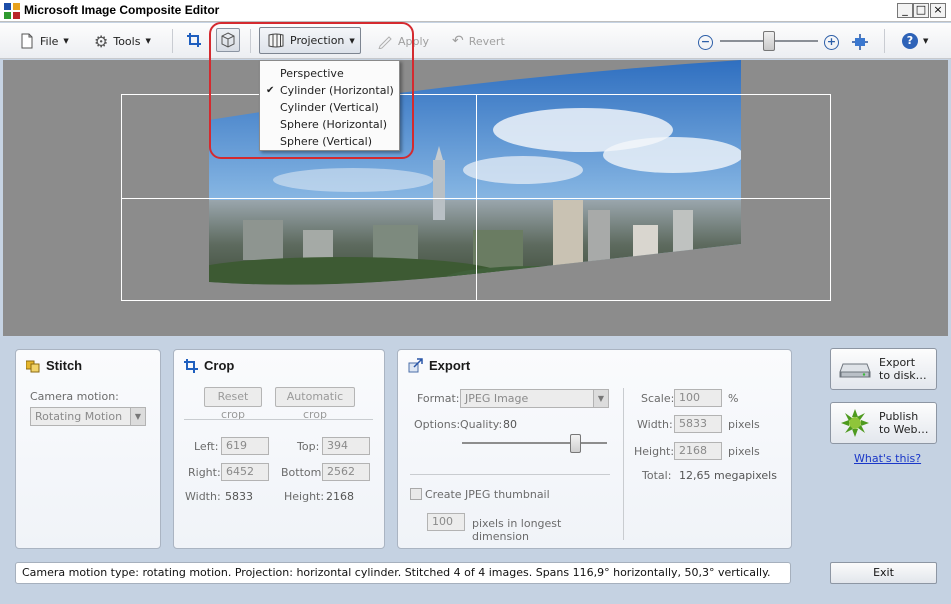 This screenshot has width=951, height=604. I want to click on crop-title-label: Crop, so click(219, 365).